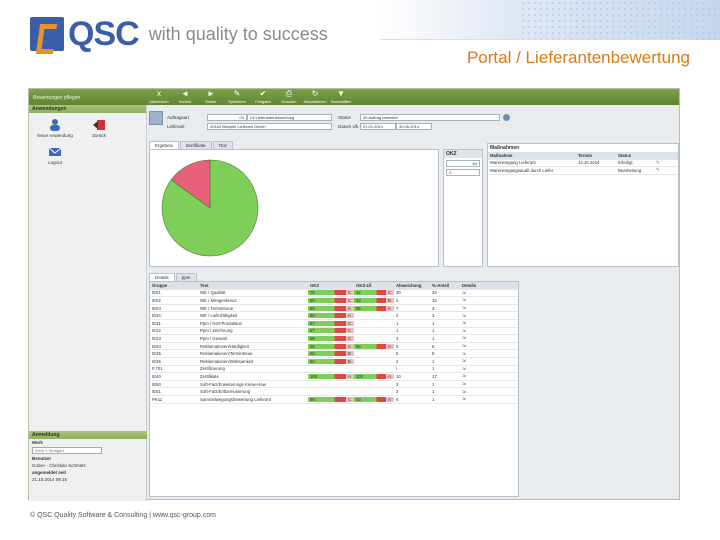  I want to click on measure-text: Wareneingangsaudit durch Liefer, so click(522, 170).